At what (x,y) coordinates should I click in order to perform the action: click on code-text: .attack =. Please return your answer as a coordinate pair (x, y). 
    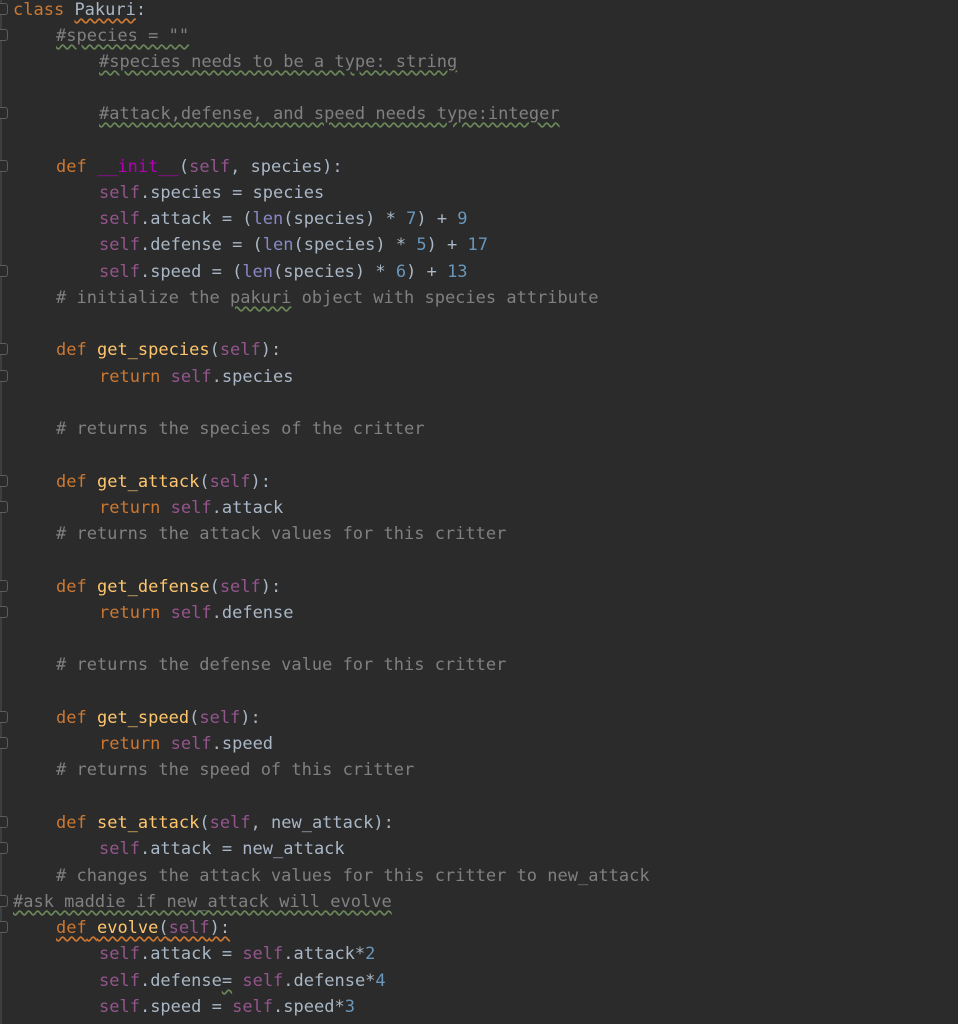
    Looking at the image, I should click on (191, 954).